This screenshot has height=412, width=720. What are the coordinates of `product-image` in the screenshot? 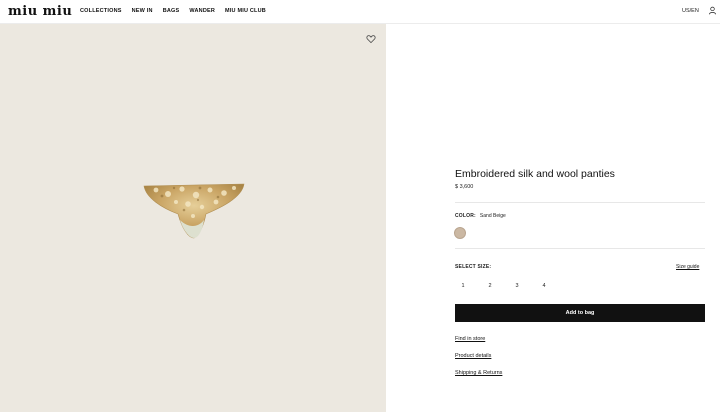 It's located at (194, 211).